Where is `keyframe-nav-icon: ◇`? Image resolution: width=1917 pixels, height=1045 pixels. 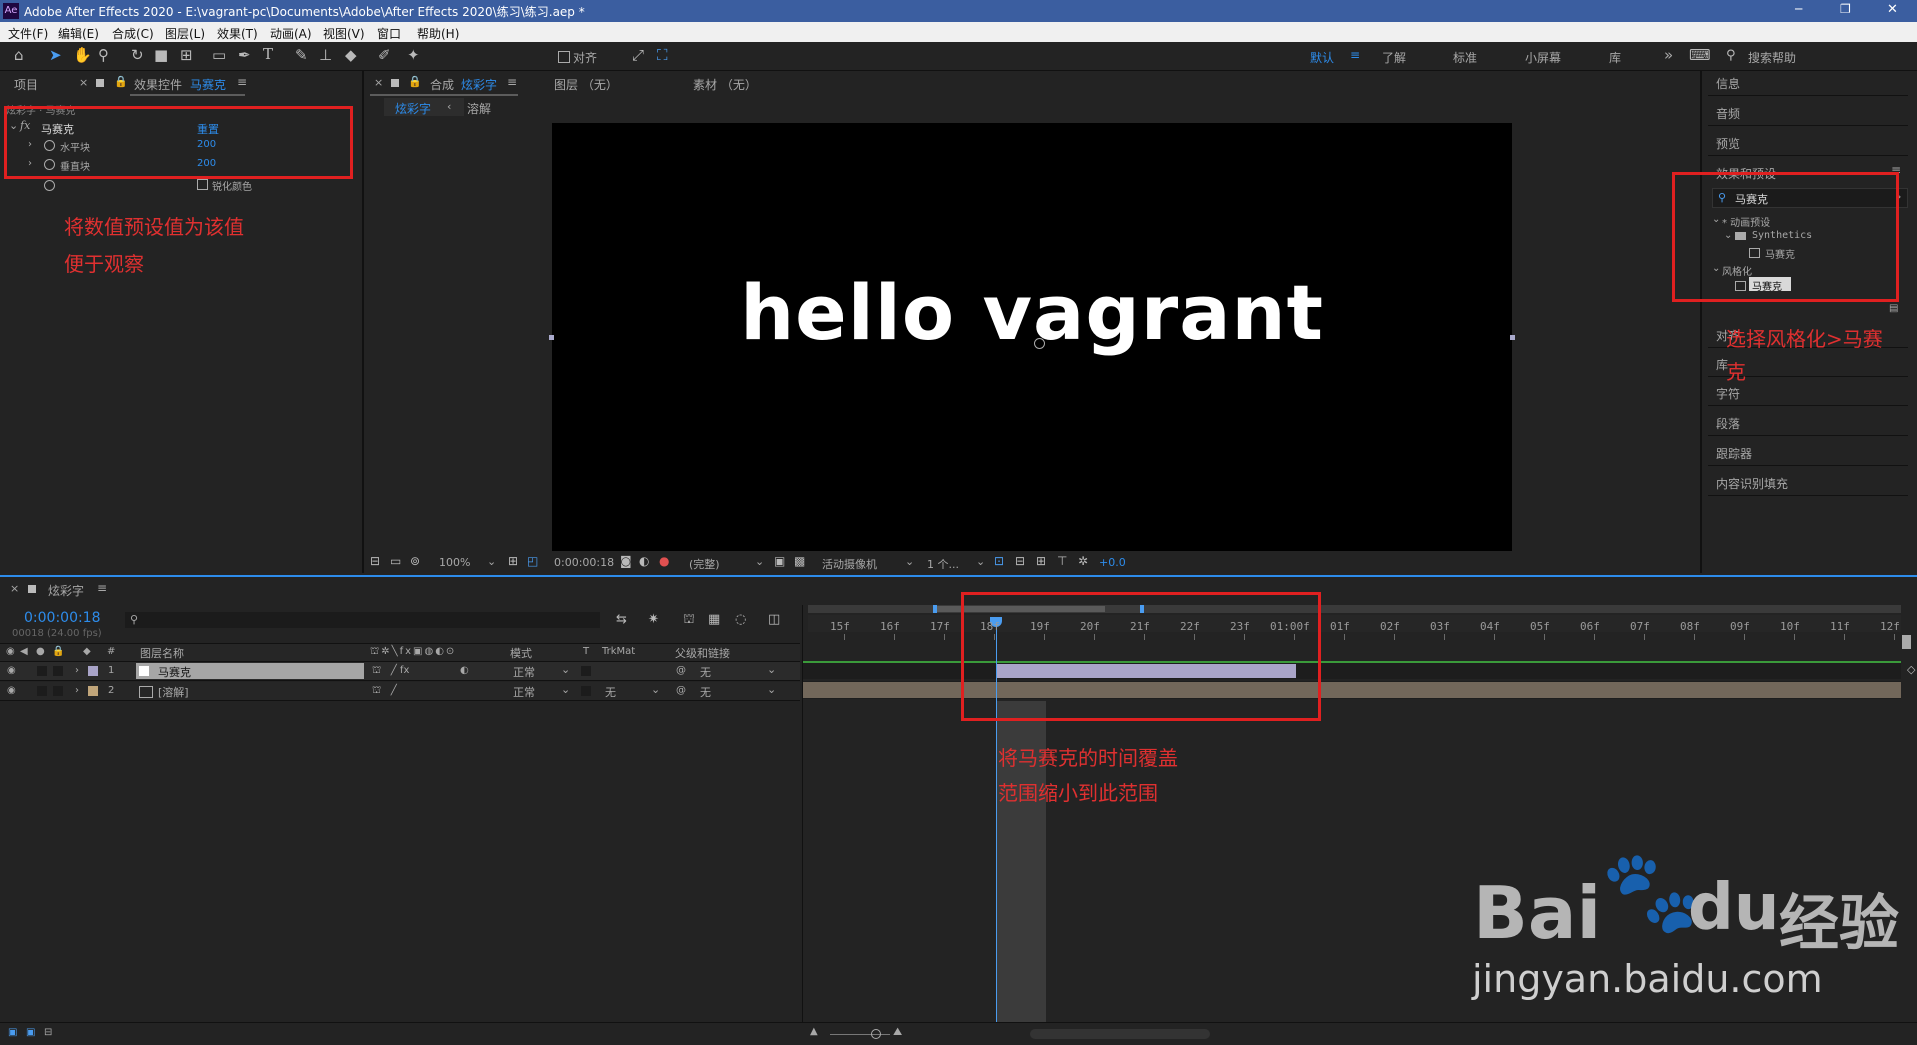 keyframe-nav-icon: ◇ is located at coordinates (1911, 669).